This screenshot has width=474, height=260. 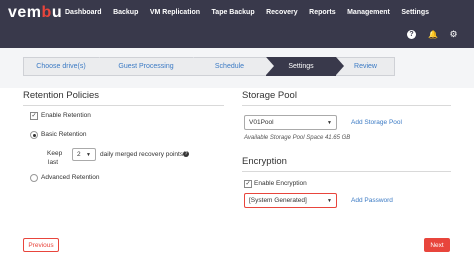 I want to click on nav-tape-backup: Tape Backup, so click(x=233, y=12).